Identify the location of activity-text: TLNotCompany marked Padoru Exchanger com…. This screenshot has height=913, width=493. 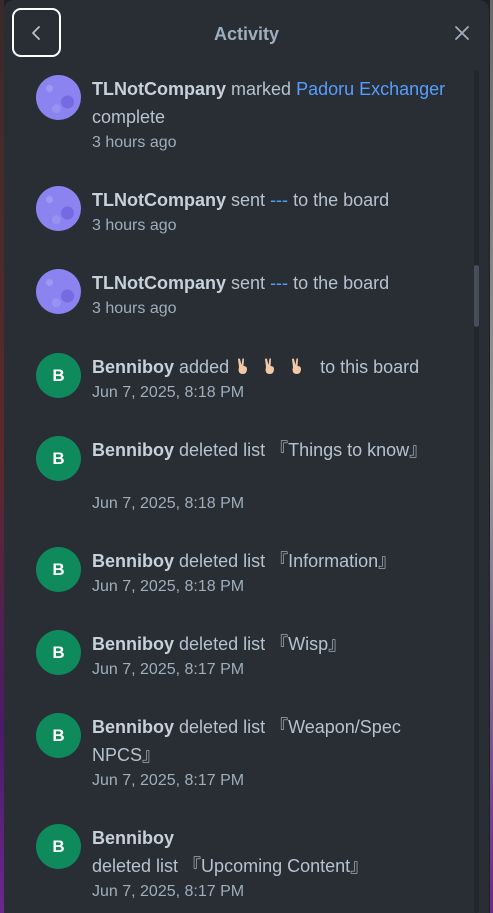
(272, 103).